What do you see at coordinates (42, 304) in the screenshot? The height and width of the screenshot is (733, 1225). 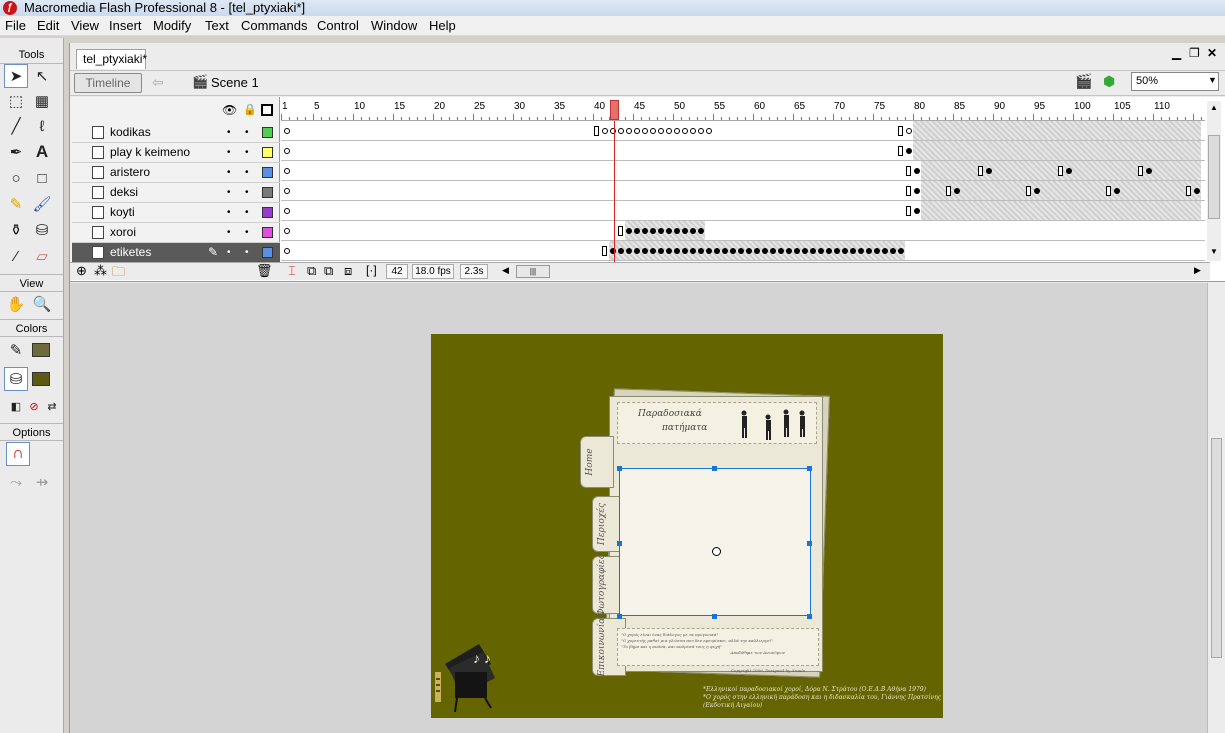 I see `zoom-tool-icon: 🔍` at bounding box center [42, 304].